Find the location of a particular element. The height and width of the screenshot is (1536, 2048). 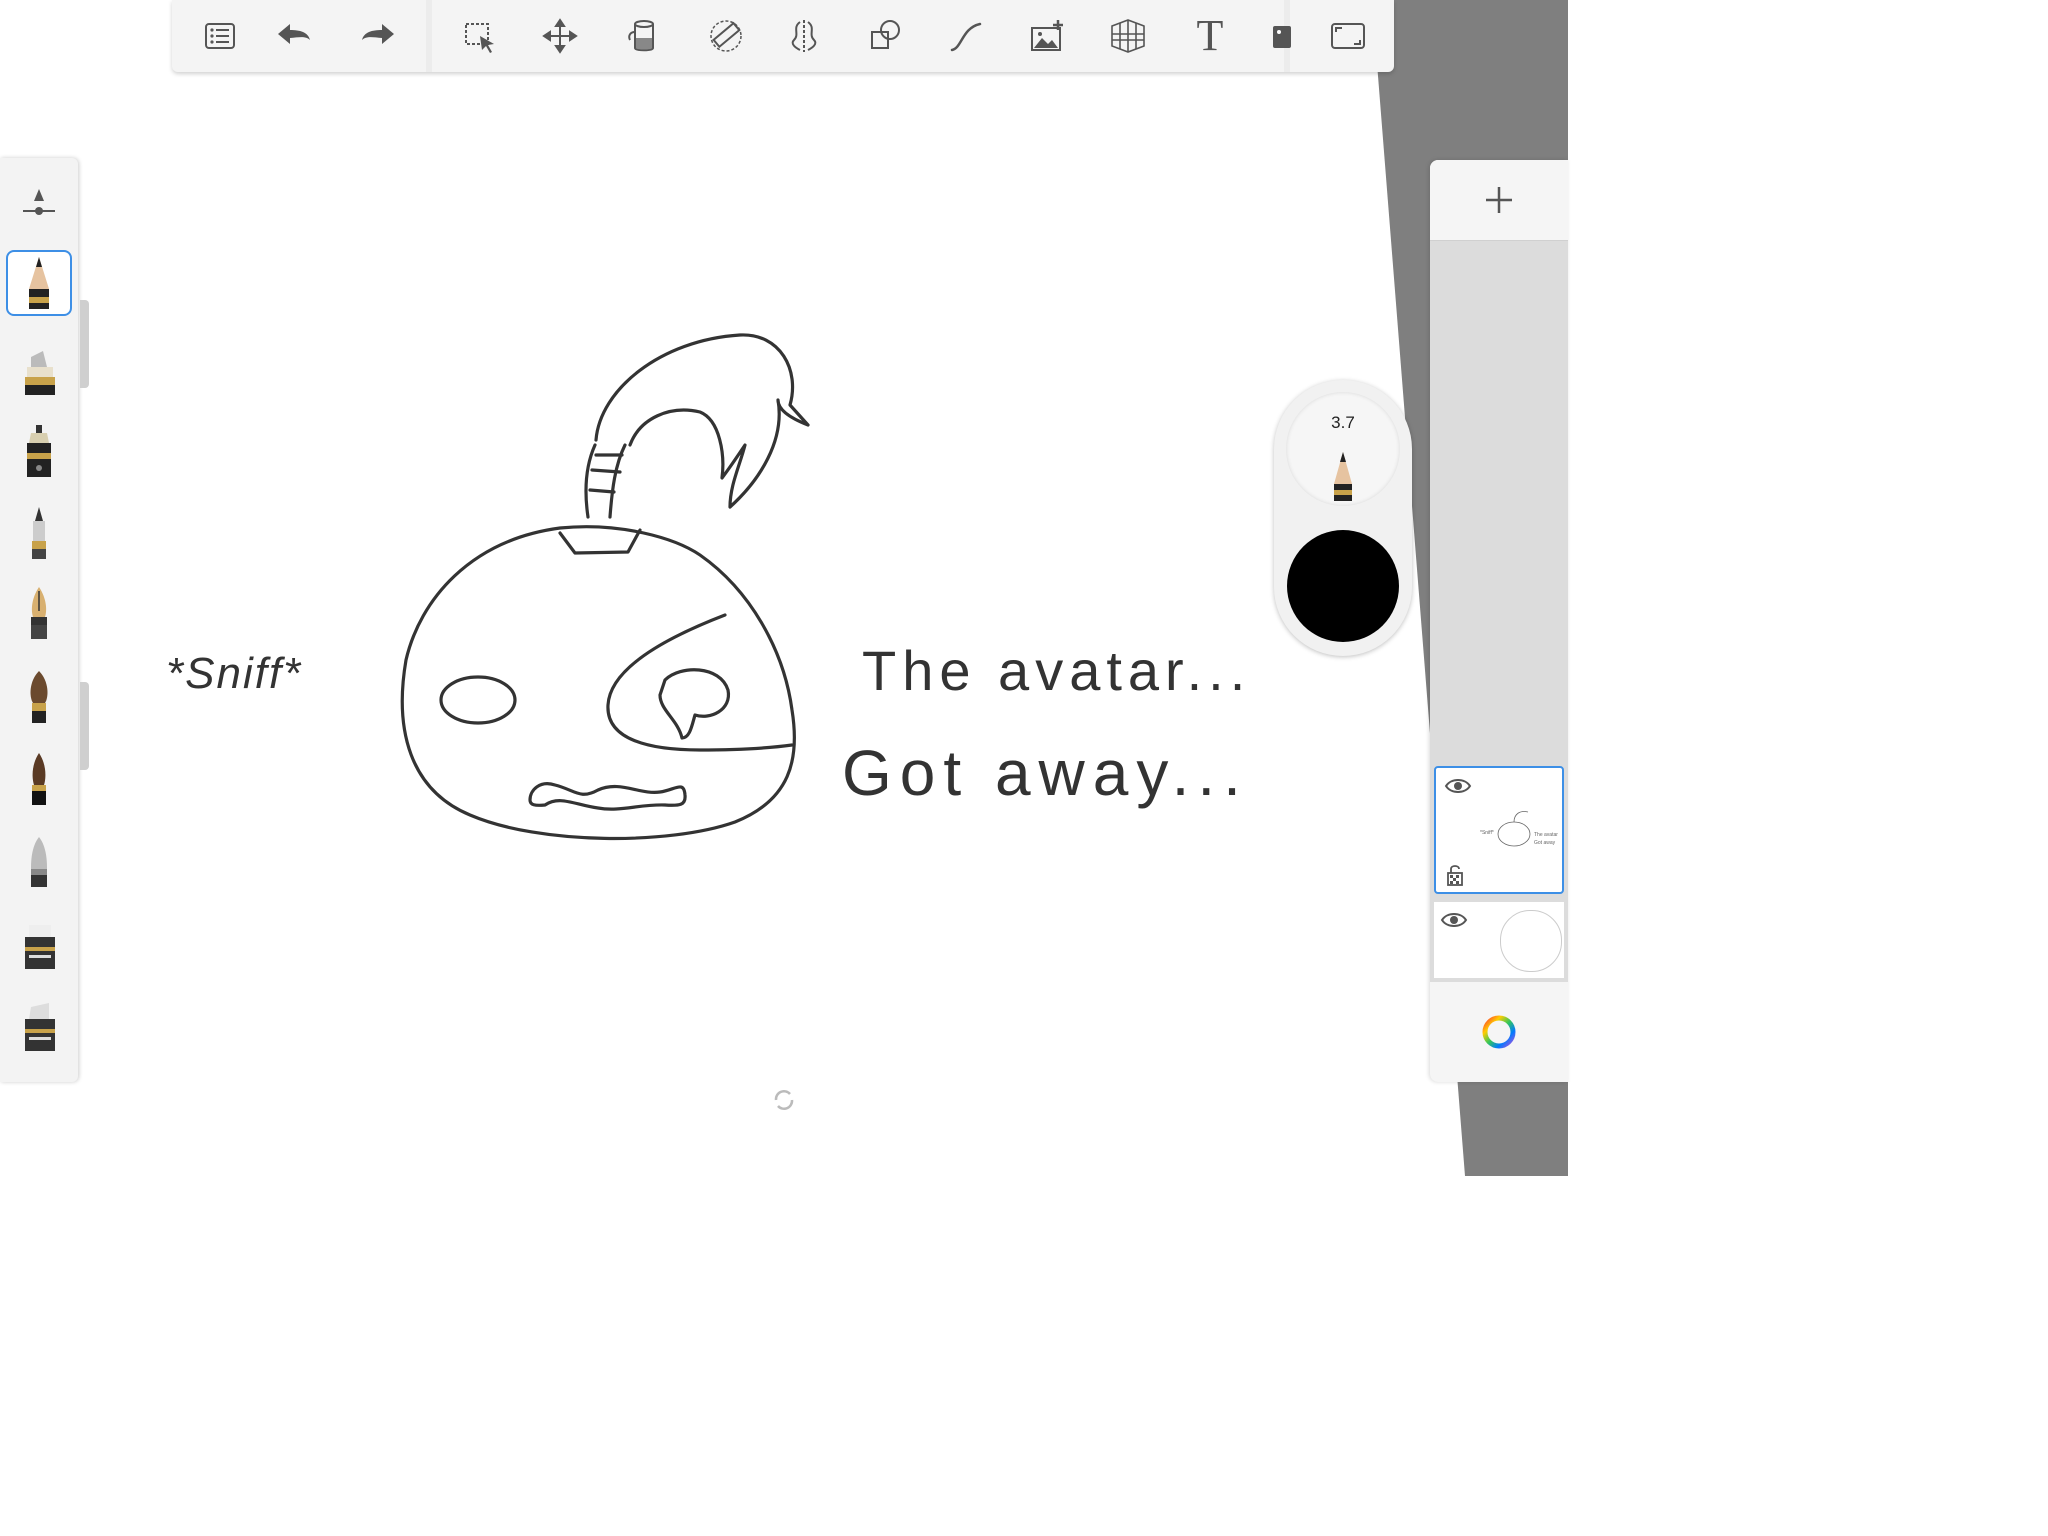

eraser-icon is located at coordinates (40, 1027).